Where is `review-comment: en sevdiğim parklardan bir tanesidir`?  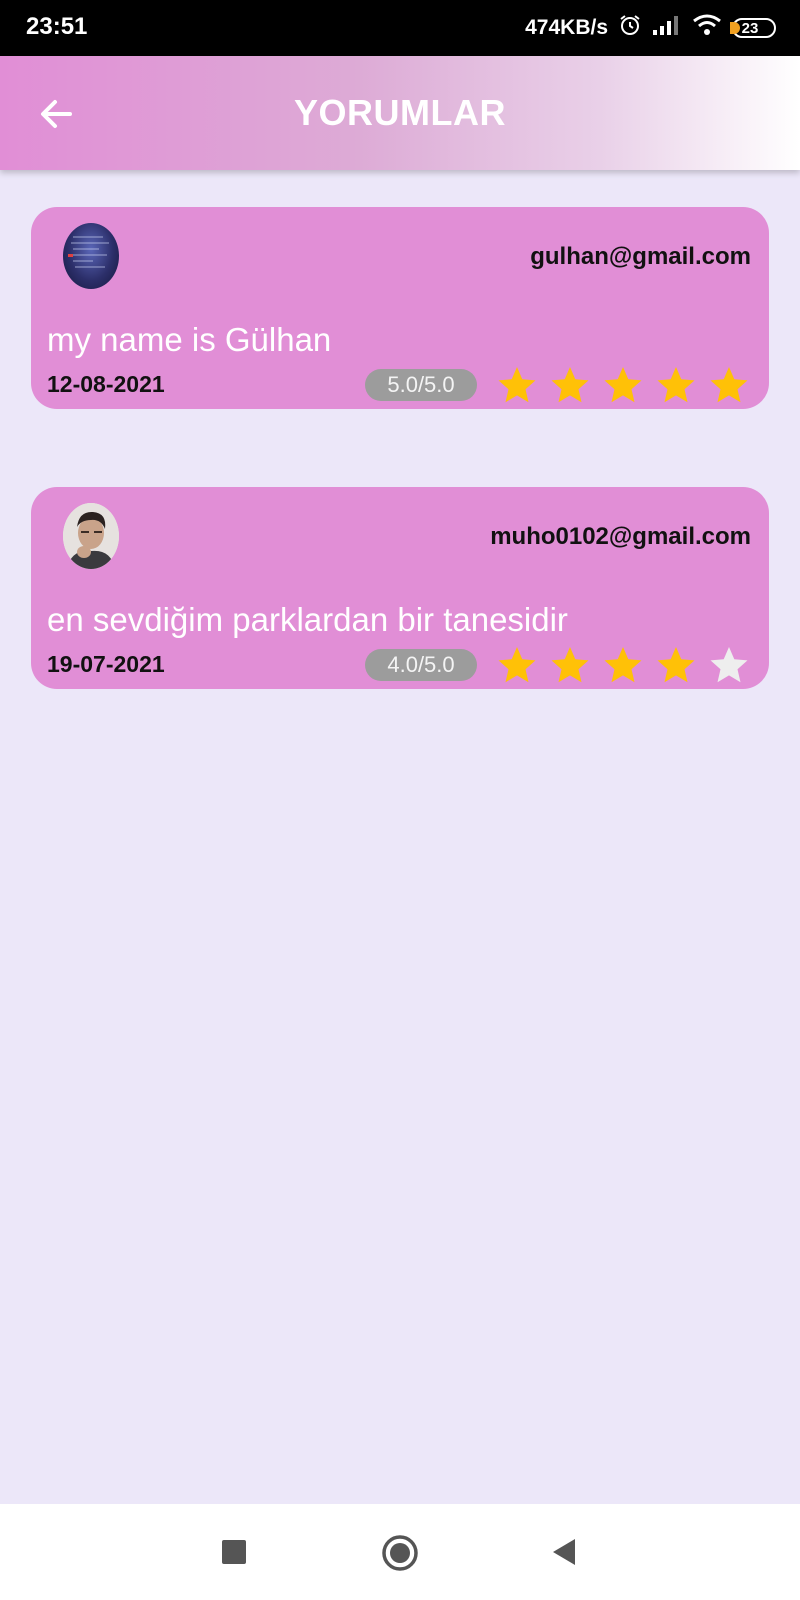 review-comment: en sevdiğim parklardan bir tanesidir is located at coordinates (307, 619).